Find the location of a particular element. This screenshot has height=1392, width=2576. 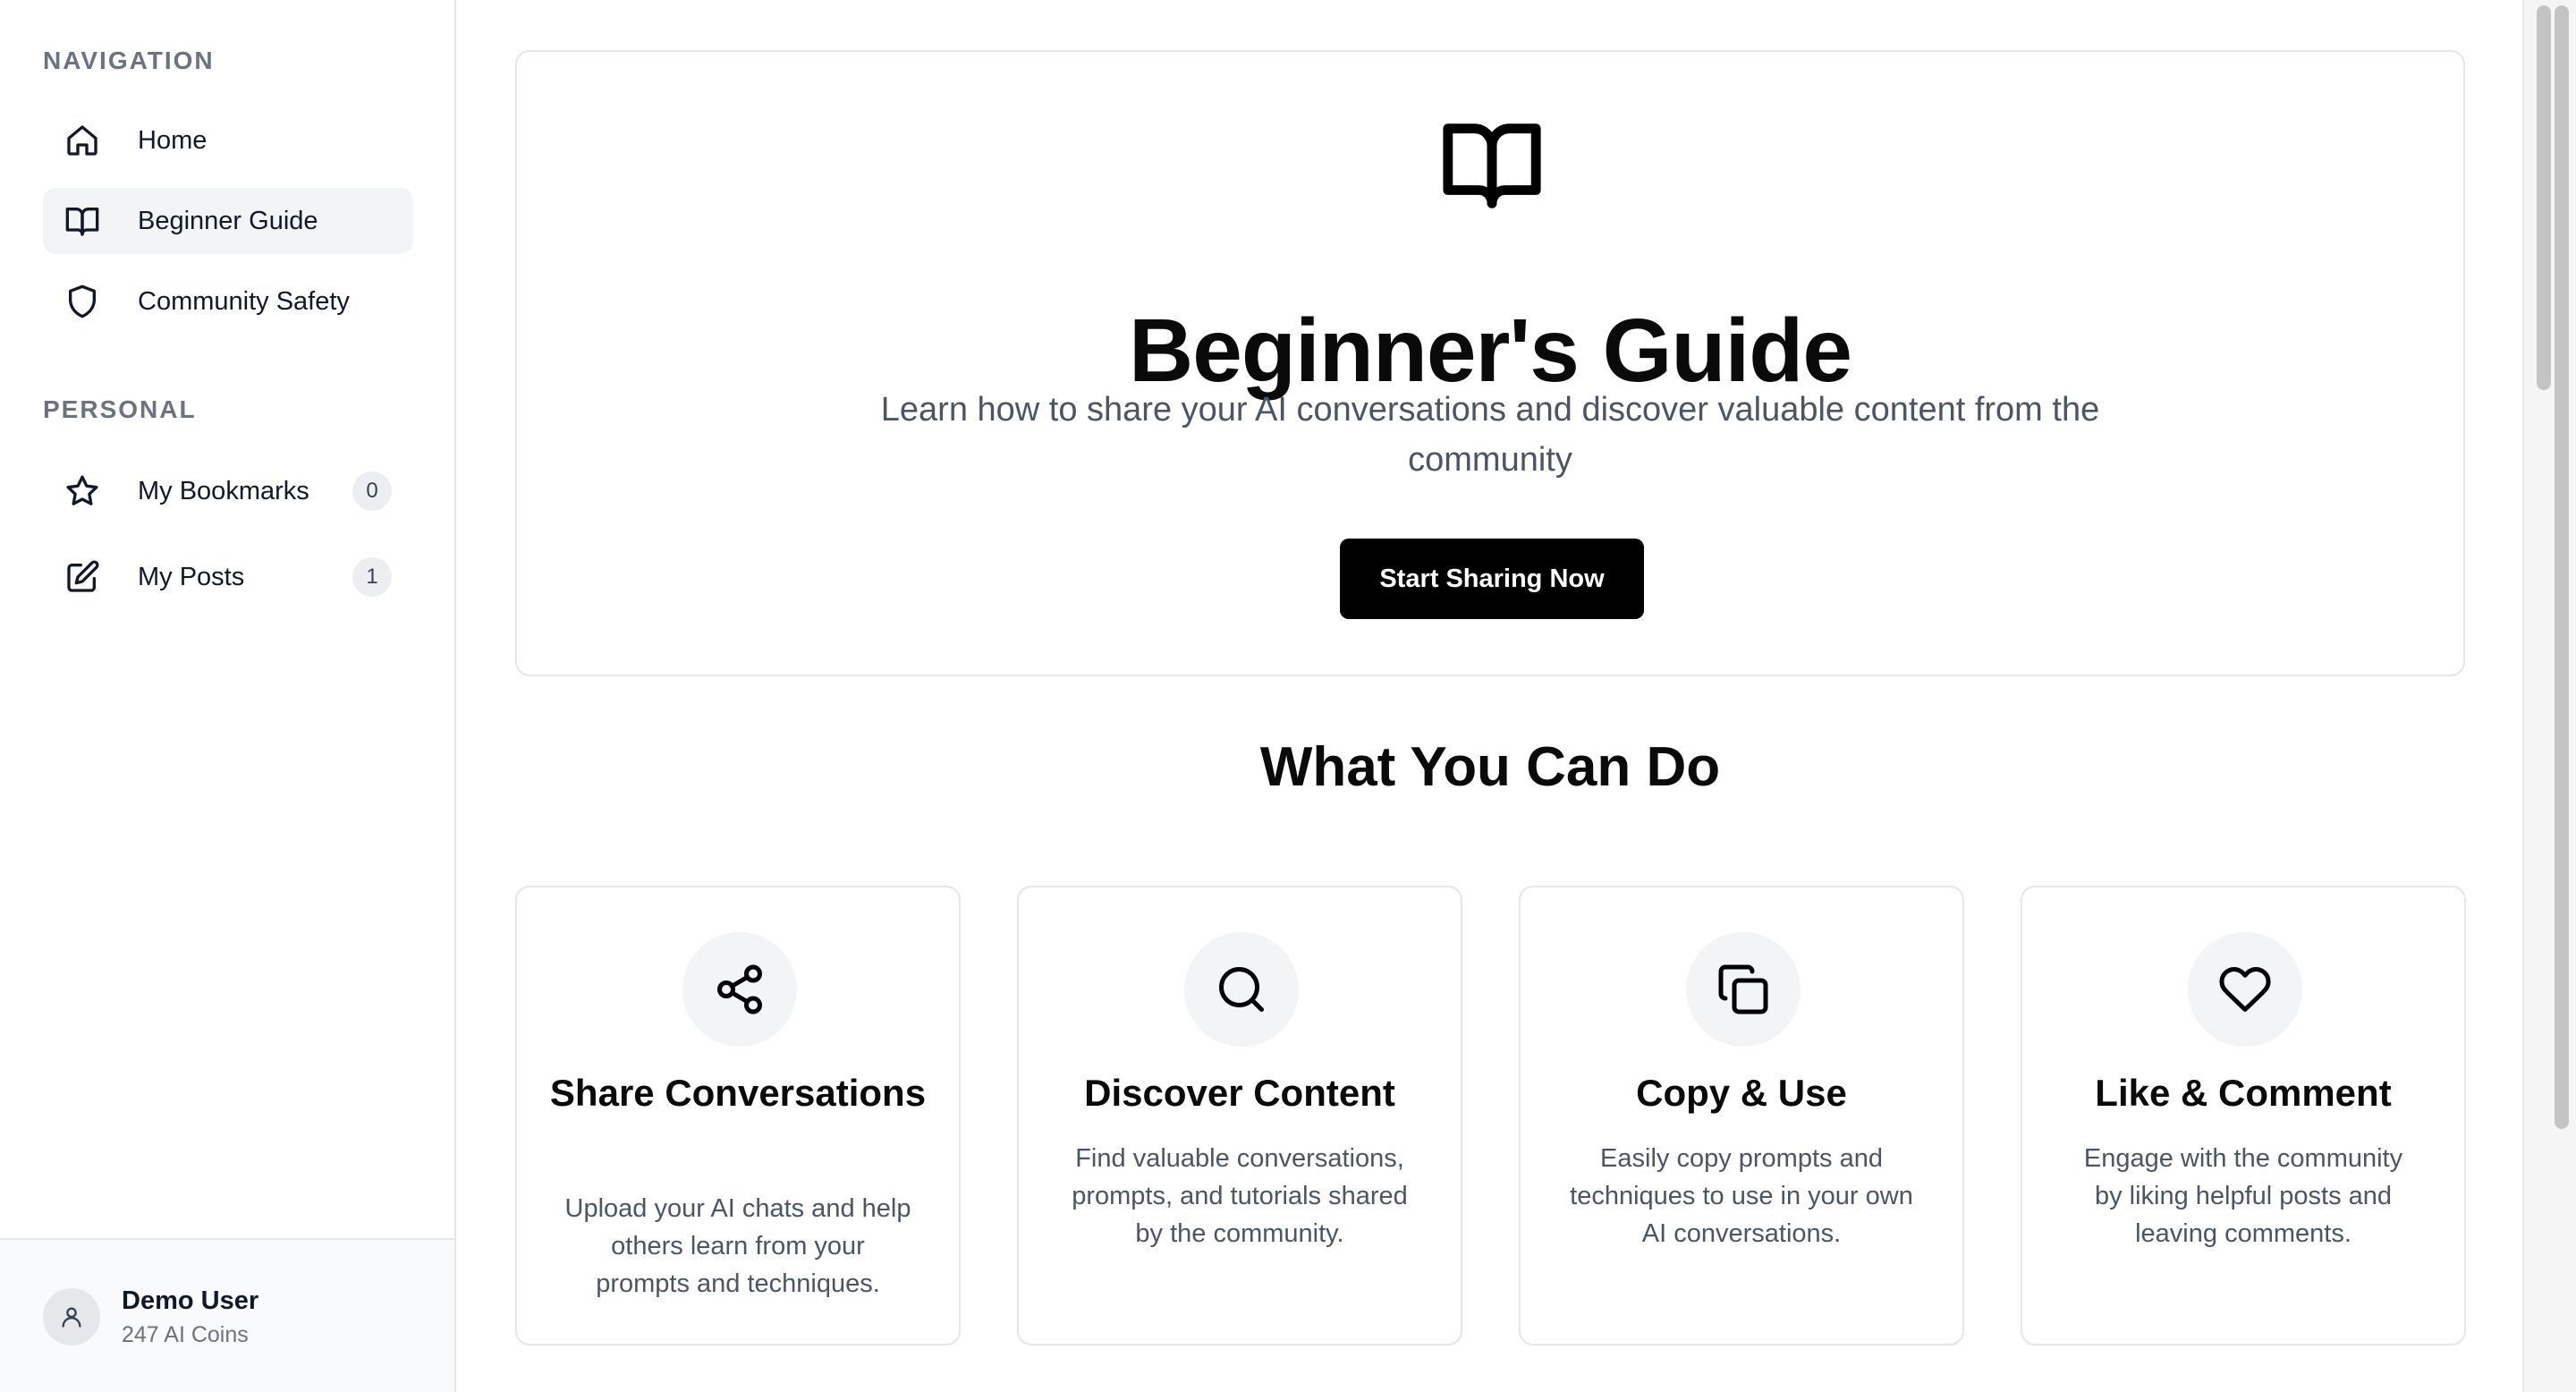

sidebar-item-home: Home is located at coordinates (228, 140).